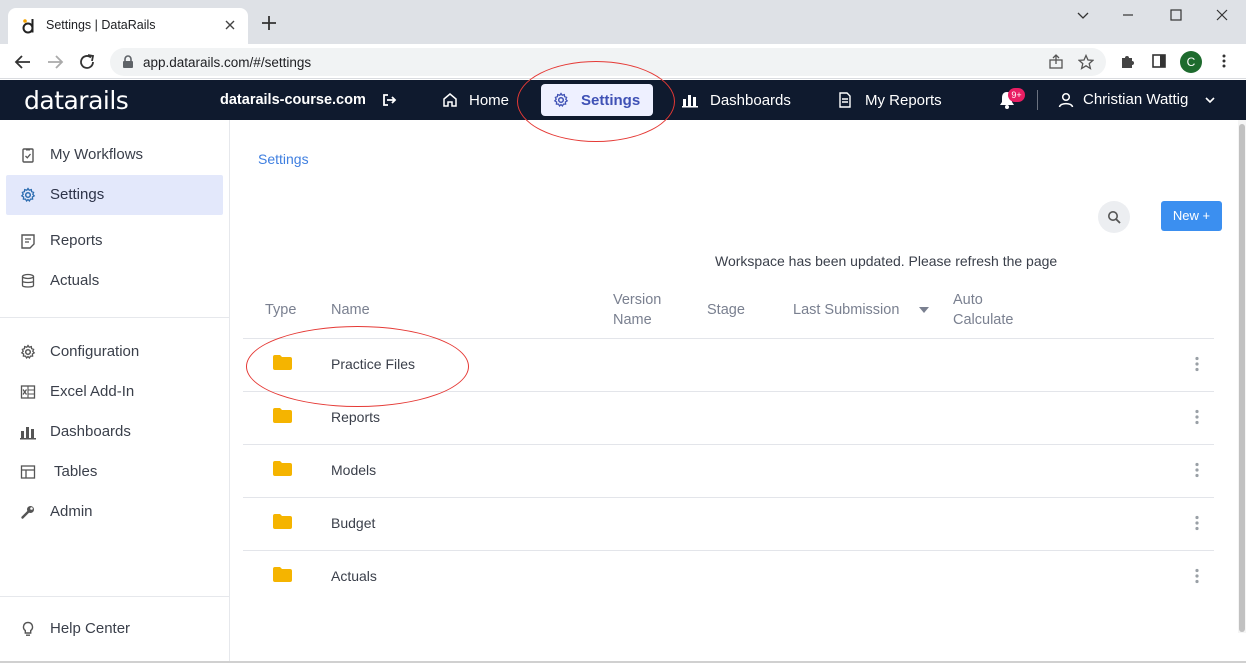 This screenshot has height=663, width=1246. What do you see at coordinates (76, 100) in the screenshot?
I see `datarails-logo: datarails` at bounding box center [76, 100].